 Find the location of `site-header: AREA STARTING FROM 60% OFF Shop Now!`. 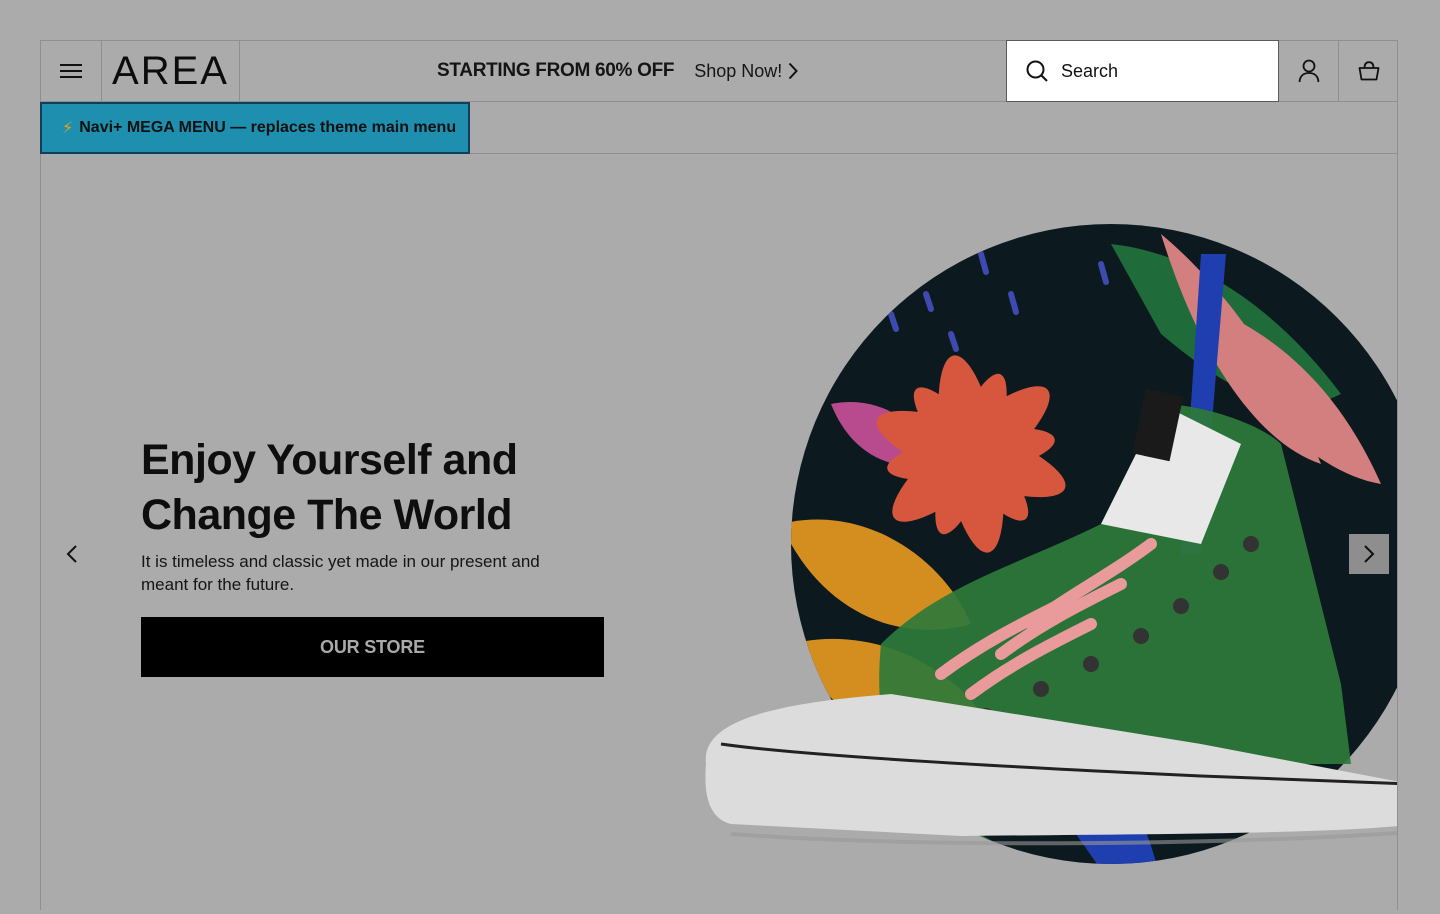

site-header: AREA STARTING FROM 60% OFF Shop Now! is located at coordinates (719, 71).